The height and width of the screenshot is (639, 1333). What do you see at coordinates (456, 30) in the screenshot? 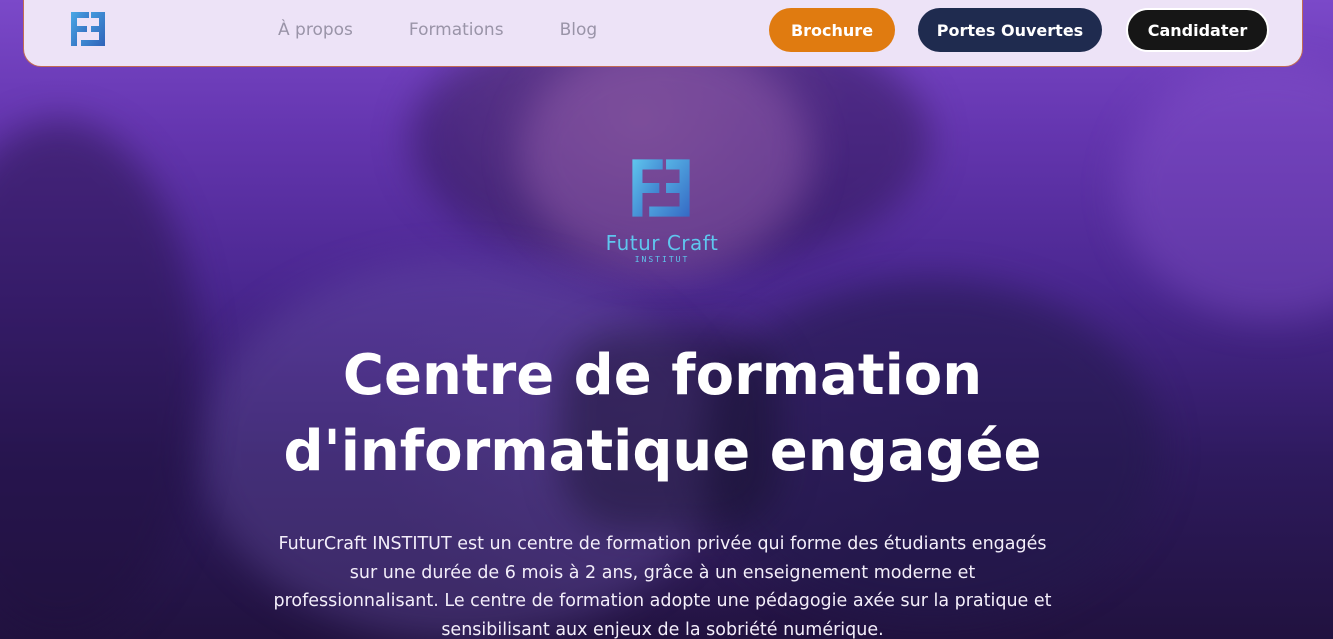
I see `nav-link-formations: Formations` at bounding box center [456, 30].